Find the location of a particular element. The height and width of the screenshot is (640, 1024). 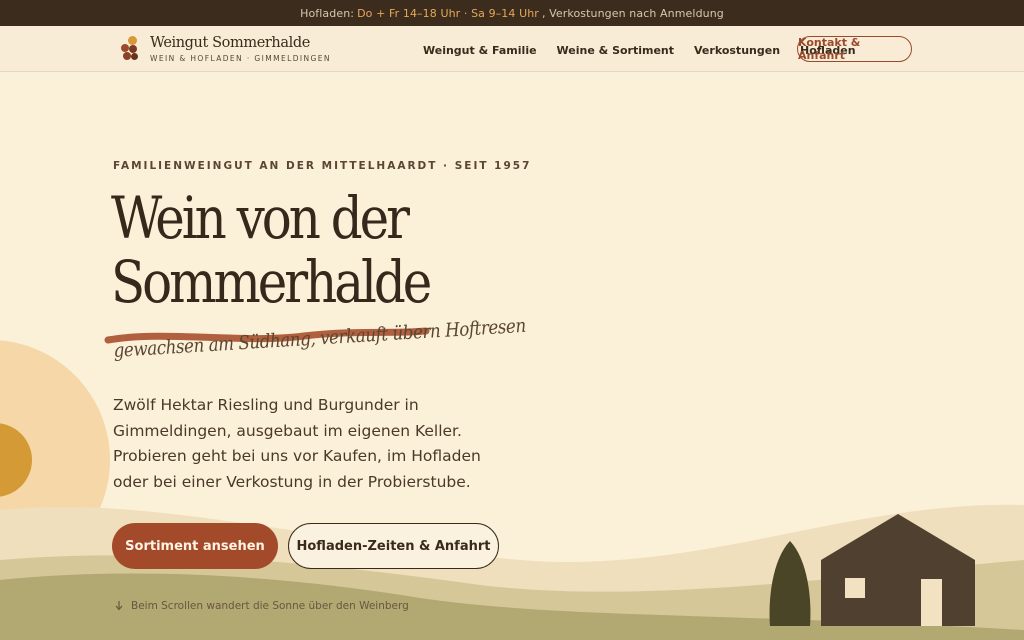

hero-title: Wein von der Sommerhalde is located at coordinates (271, 250).